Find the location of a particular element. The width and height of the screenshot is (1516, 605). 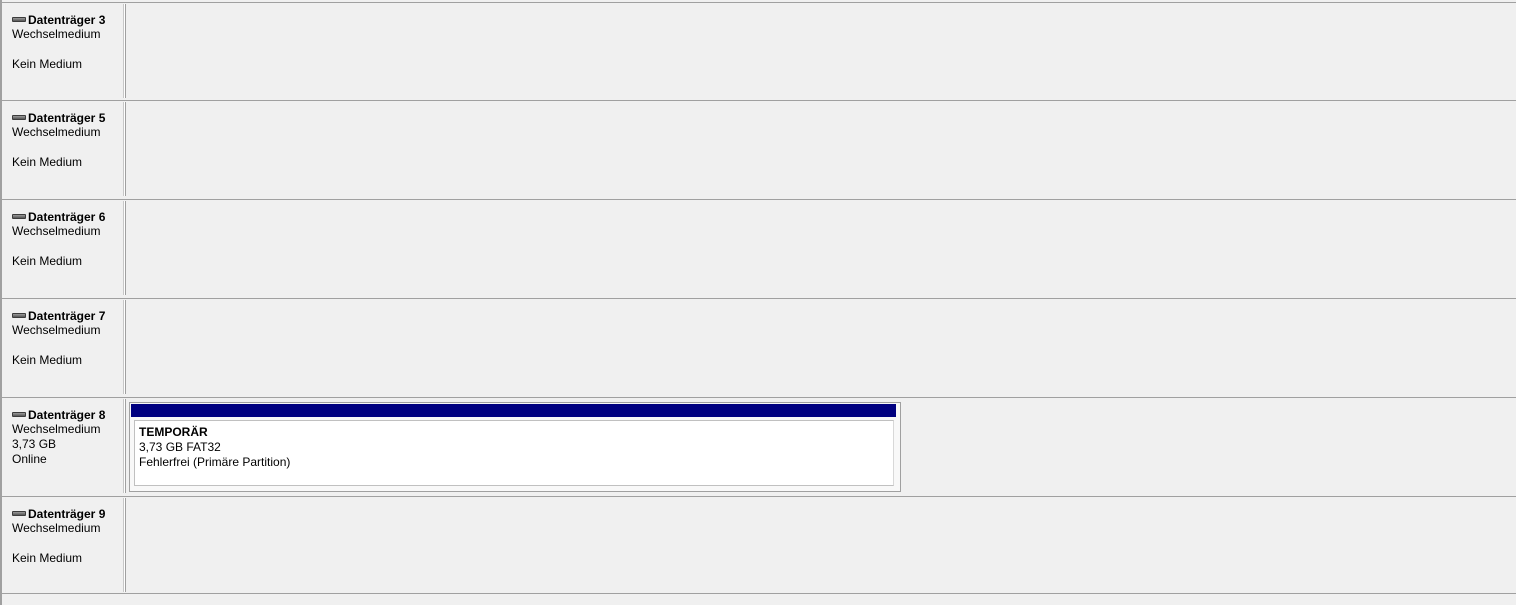

disk-info-panel: Datenträger 7 Wechselmedium Kein Medium is located at coordinates (64, 347).